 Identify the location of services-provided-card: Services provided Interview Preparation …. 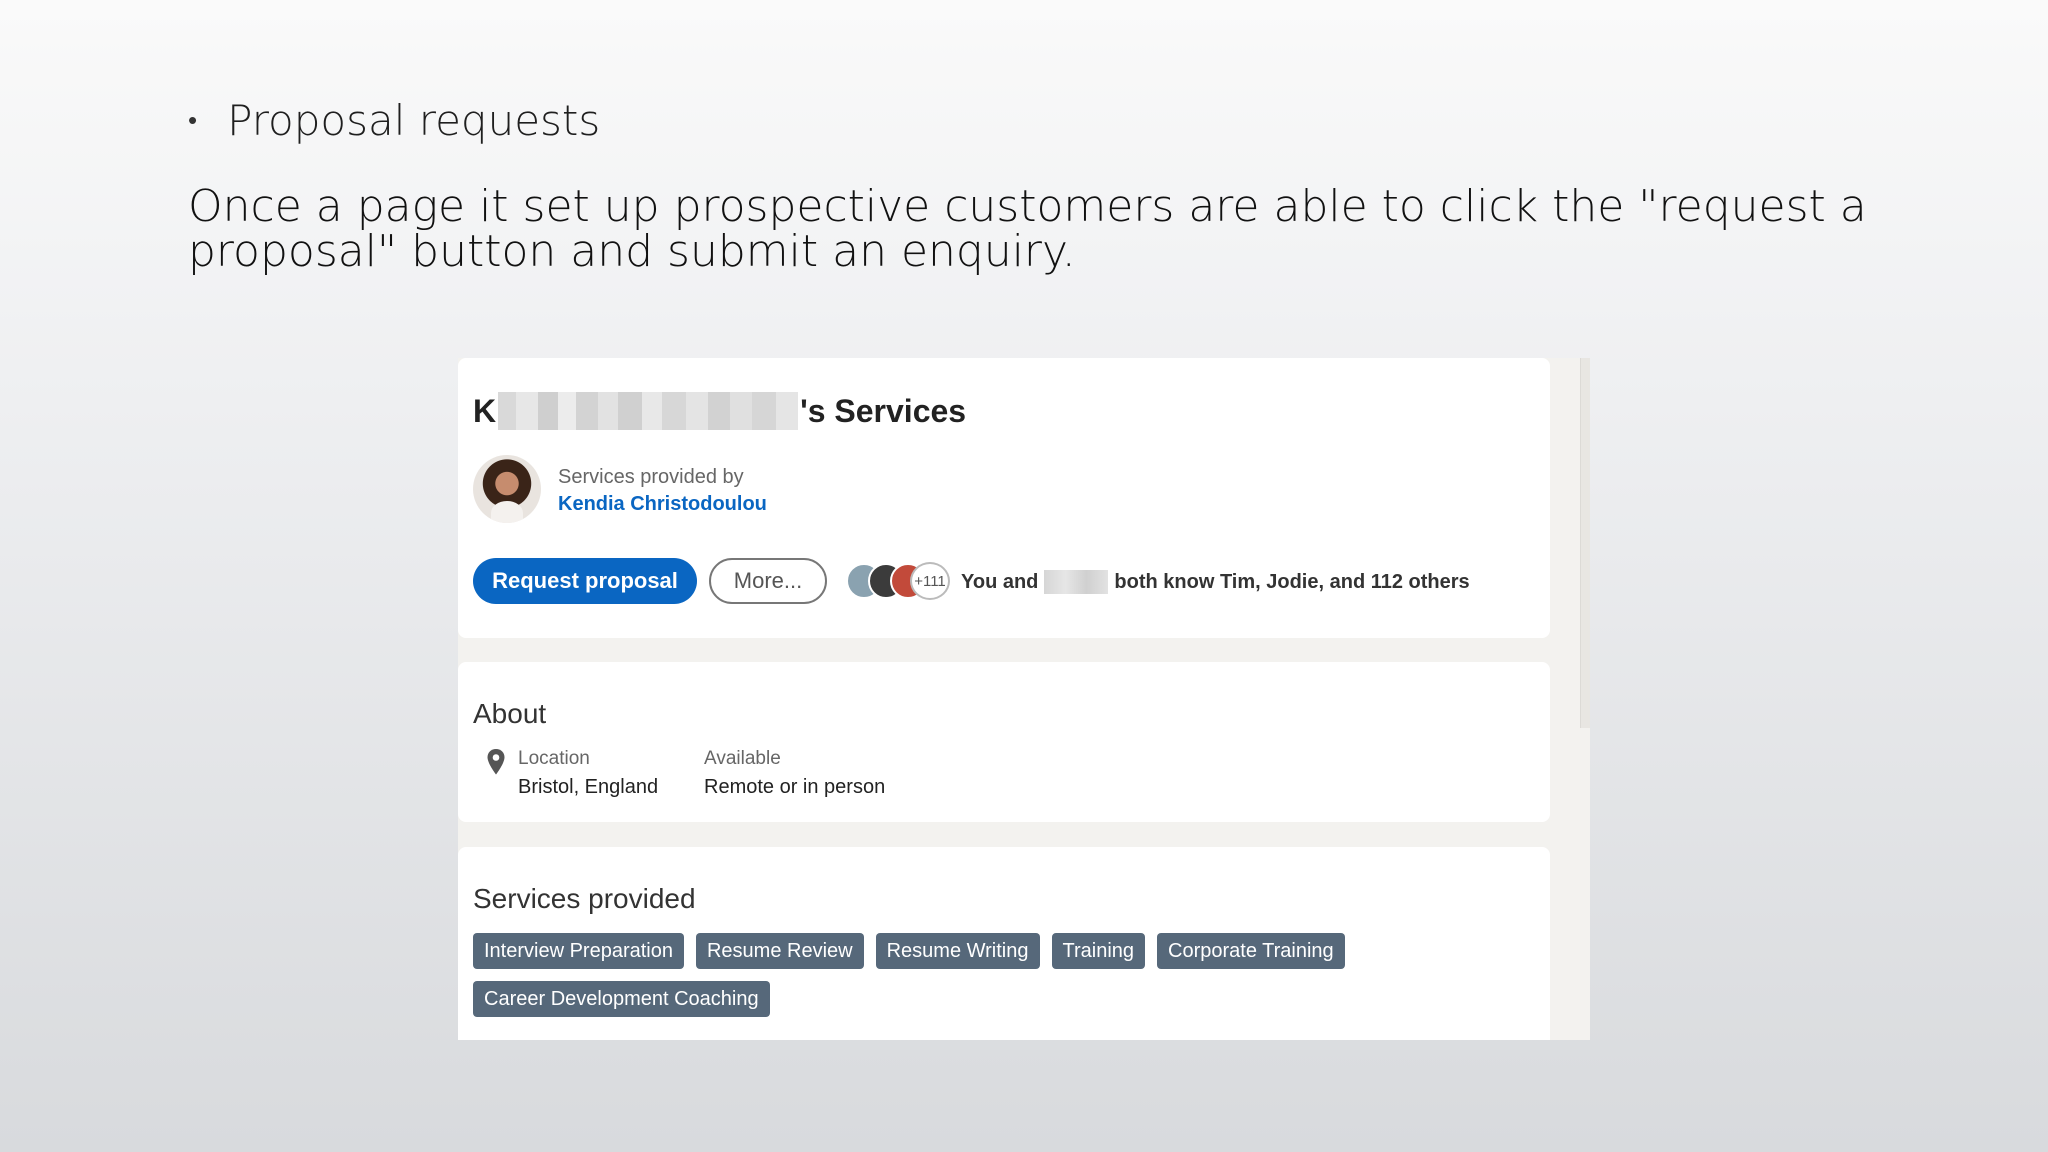
(1004, 943).